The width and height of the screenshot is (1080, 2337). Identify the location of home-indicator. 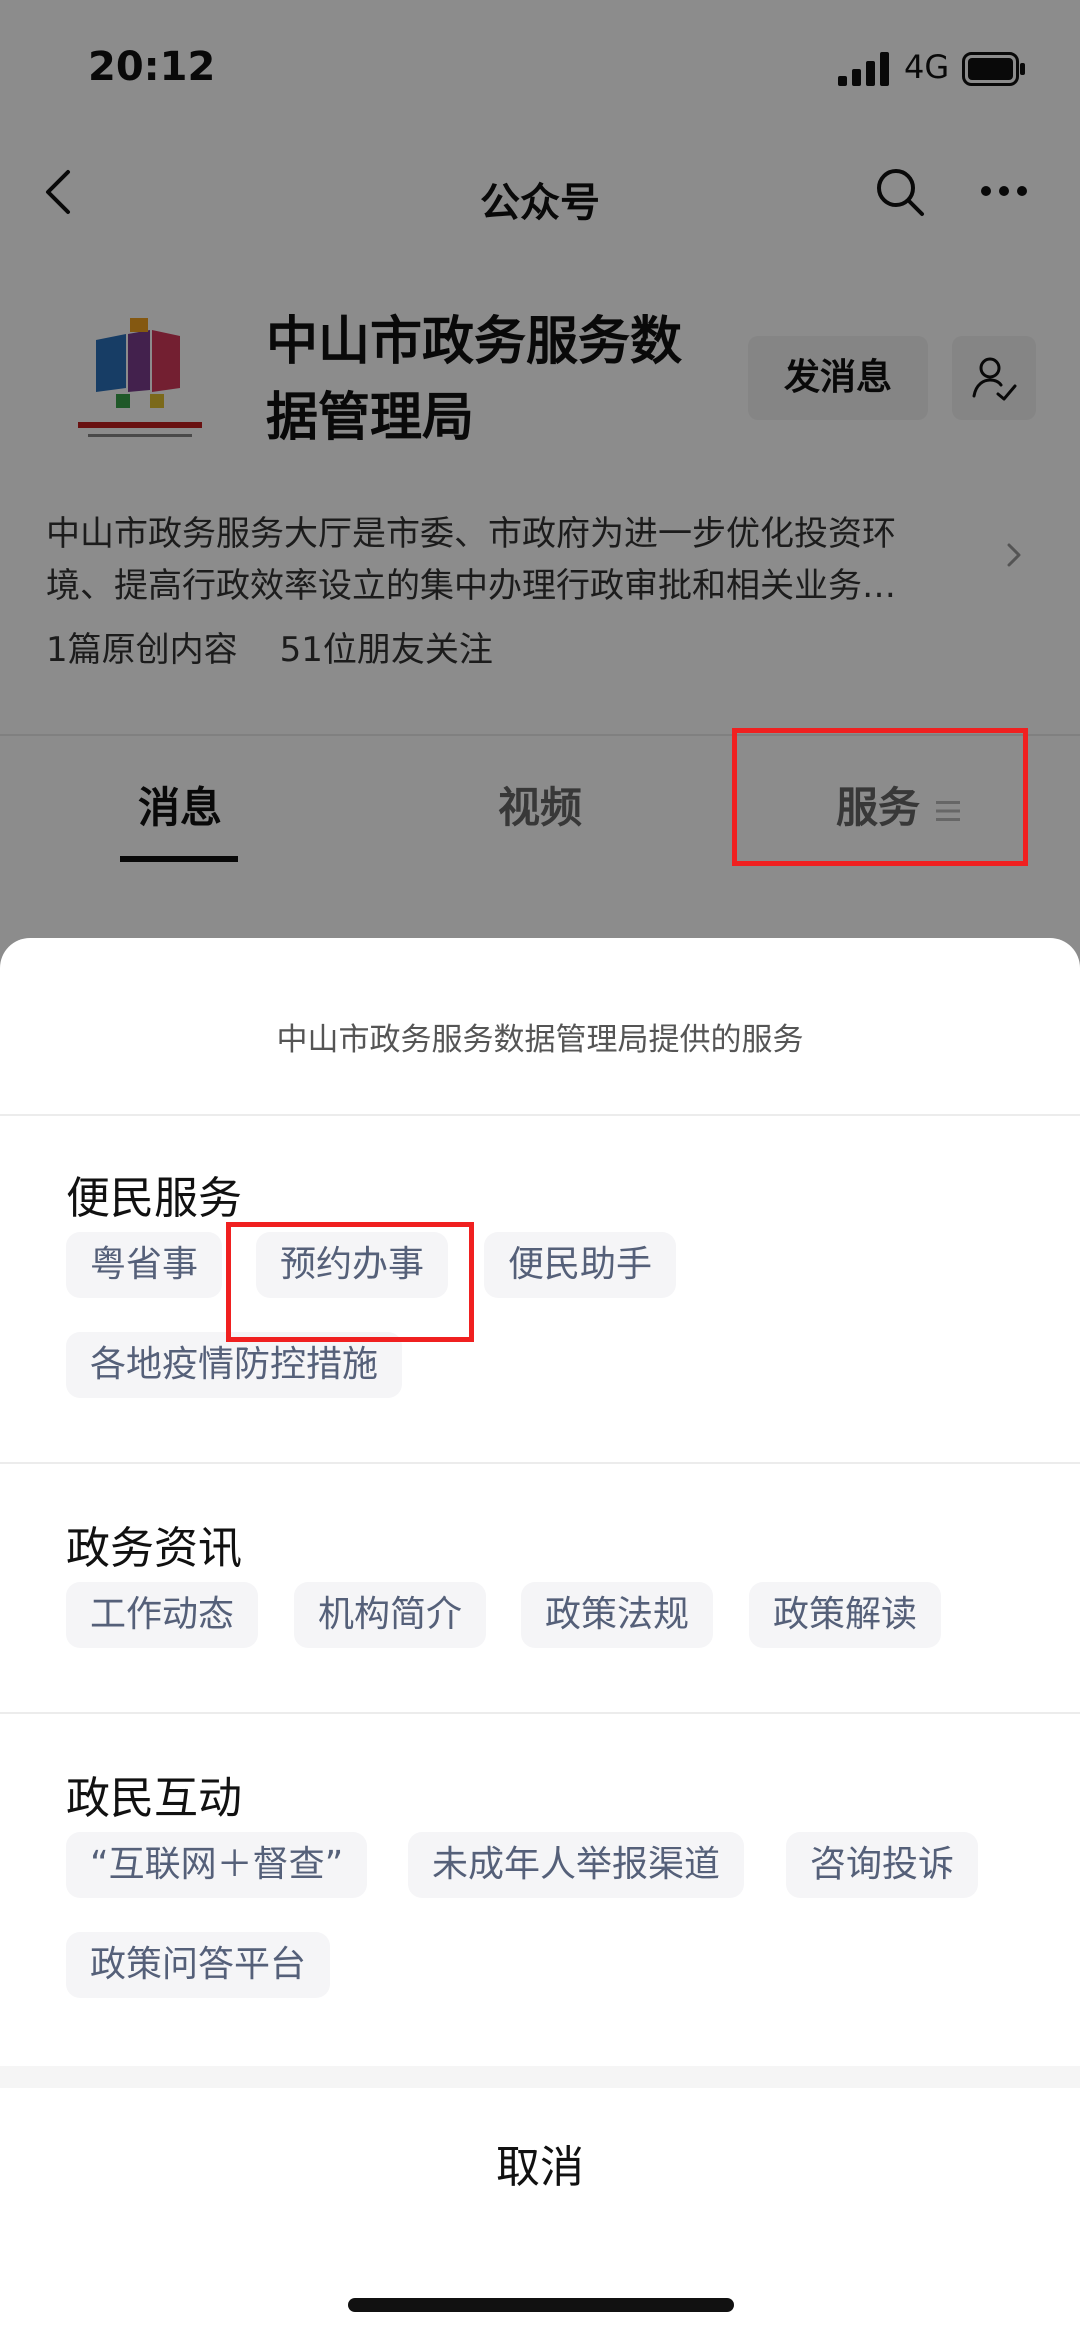
(541, 2305).